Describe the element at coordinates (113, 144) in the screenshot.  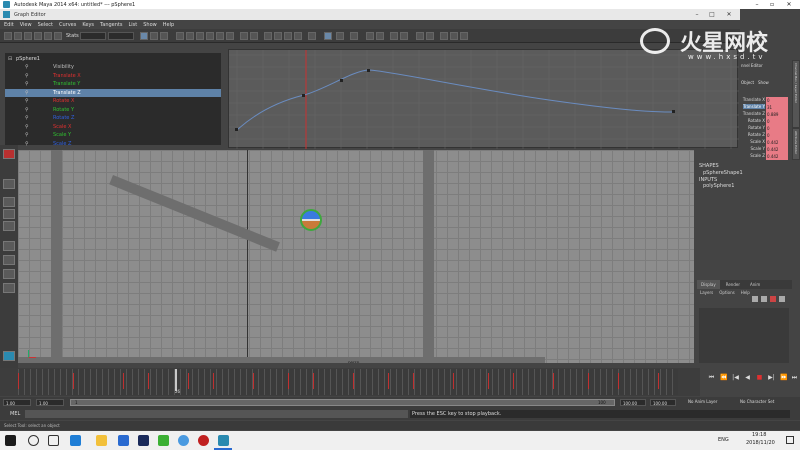
I see `outliner-channel-row: ⚲ Scale Z` at that location.